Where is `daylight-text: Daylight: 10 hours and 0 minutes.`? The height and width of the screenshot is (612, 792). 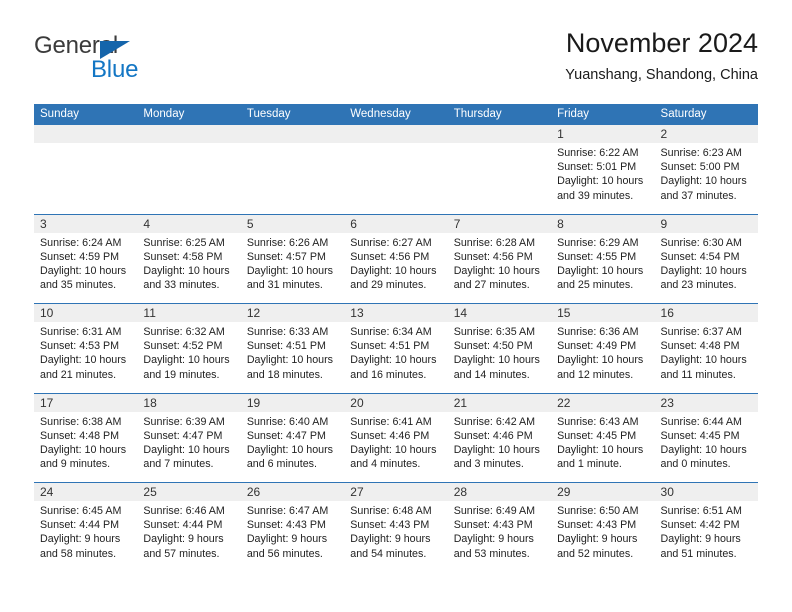 daylight-text: Daylight: 10 hours and 0 minutes. is located at coordinates (703, 457).